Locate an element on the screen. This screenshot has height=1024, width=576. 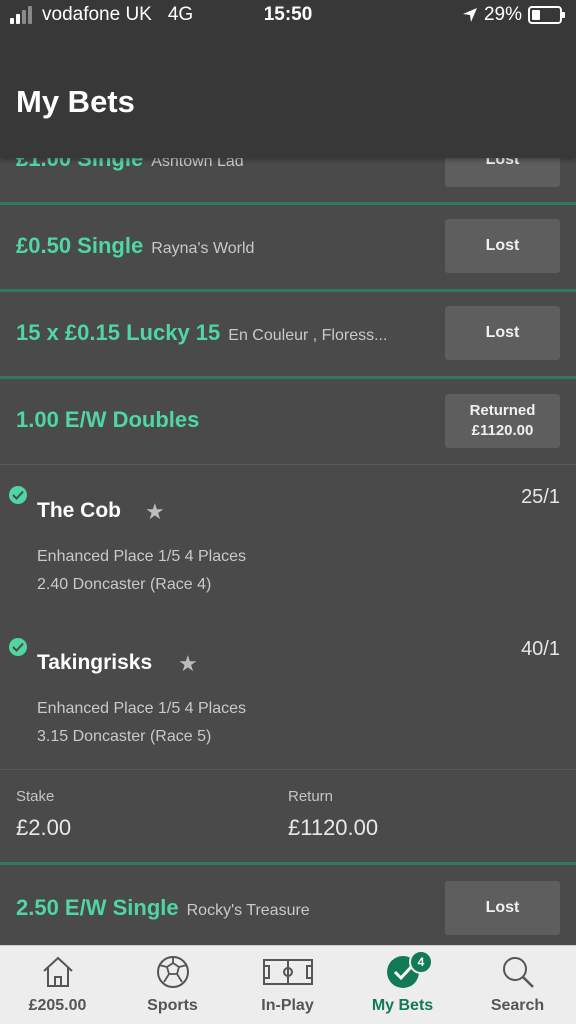
battery-icon is located at coordinates (546, 15).